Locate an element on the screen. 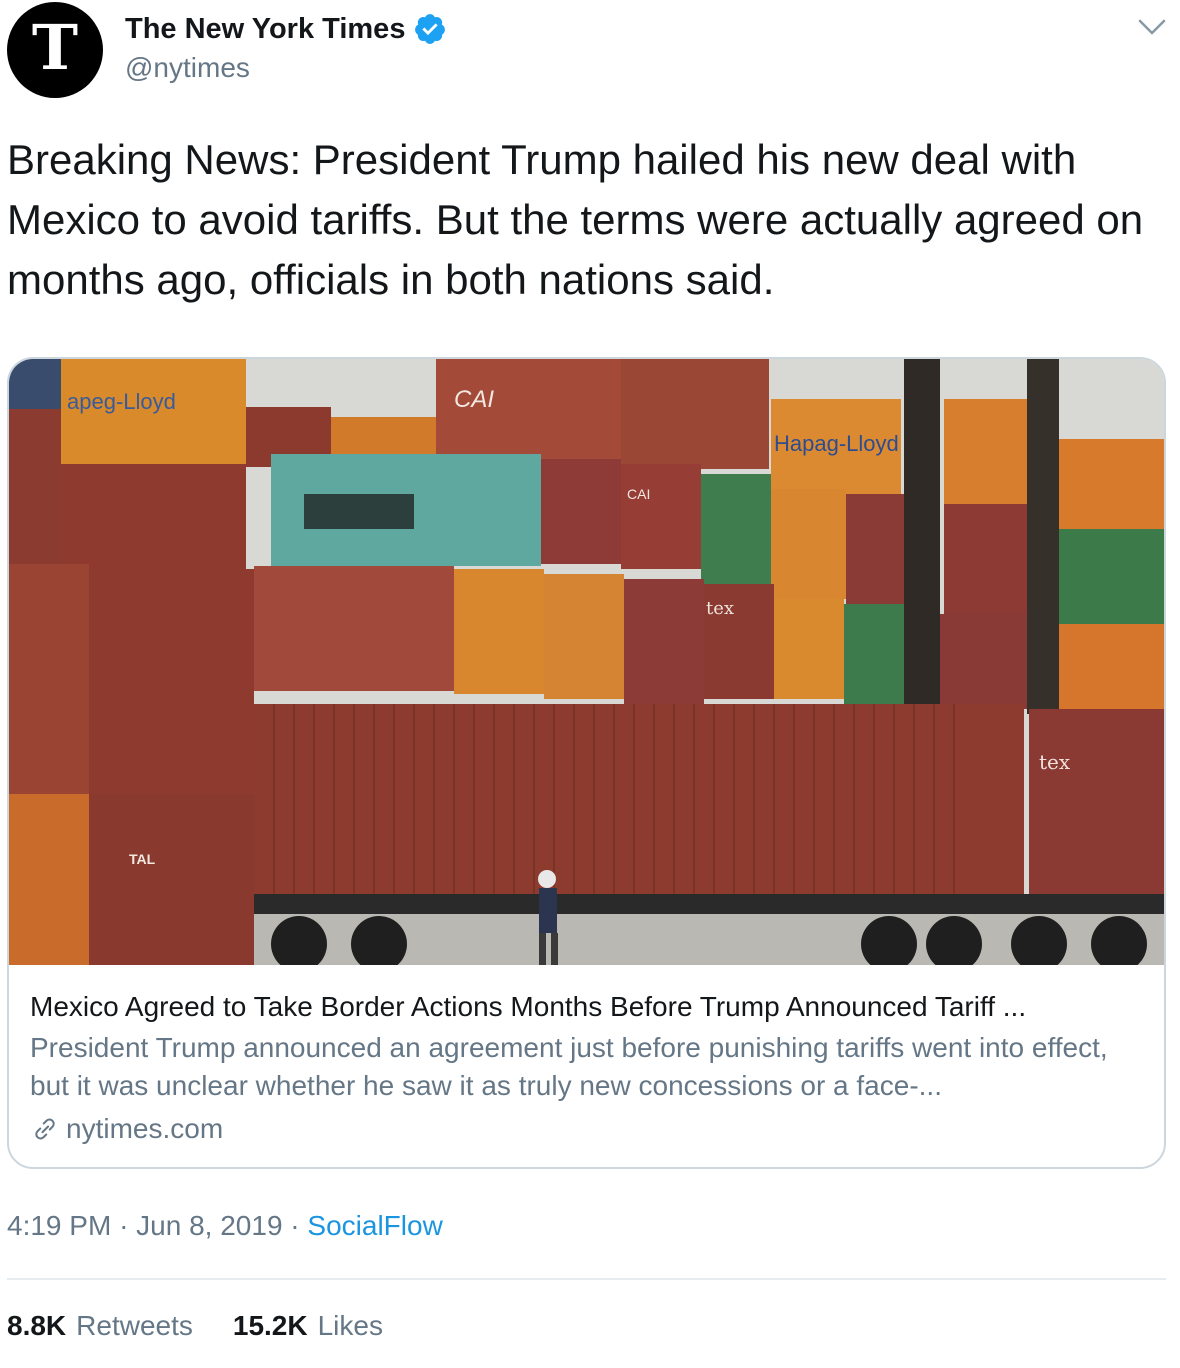 The height and width of the screenshot is (1368, 1180). container-marking-tex: tex is located at coordinates (720, 608).